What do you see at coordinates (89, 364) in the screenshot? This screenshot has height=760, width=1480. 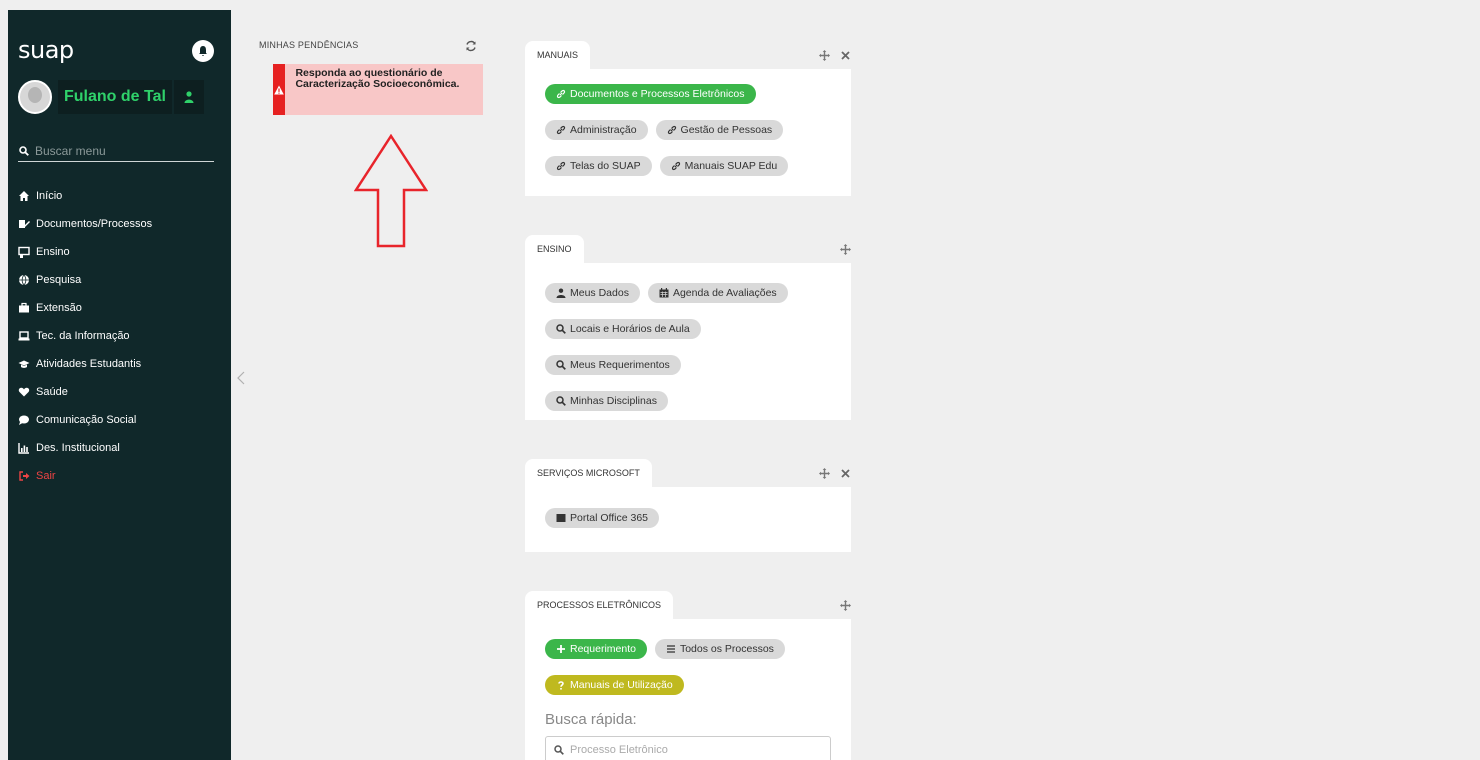 I see `menu-item-label: Atividades Estudantis` at bounding box center [89, 364].